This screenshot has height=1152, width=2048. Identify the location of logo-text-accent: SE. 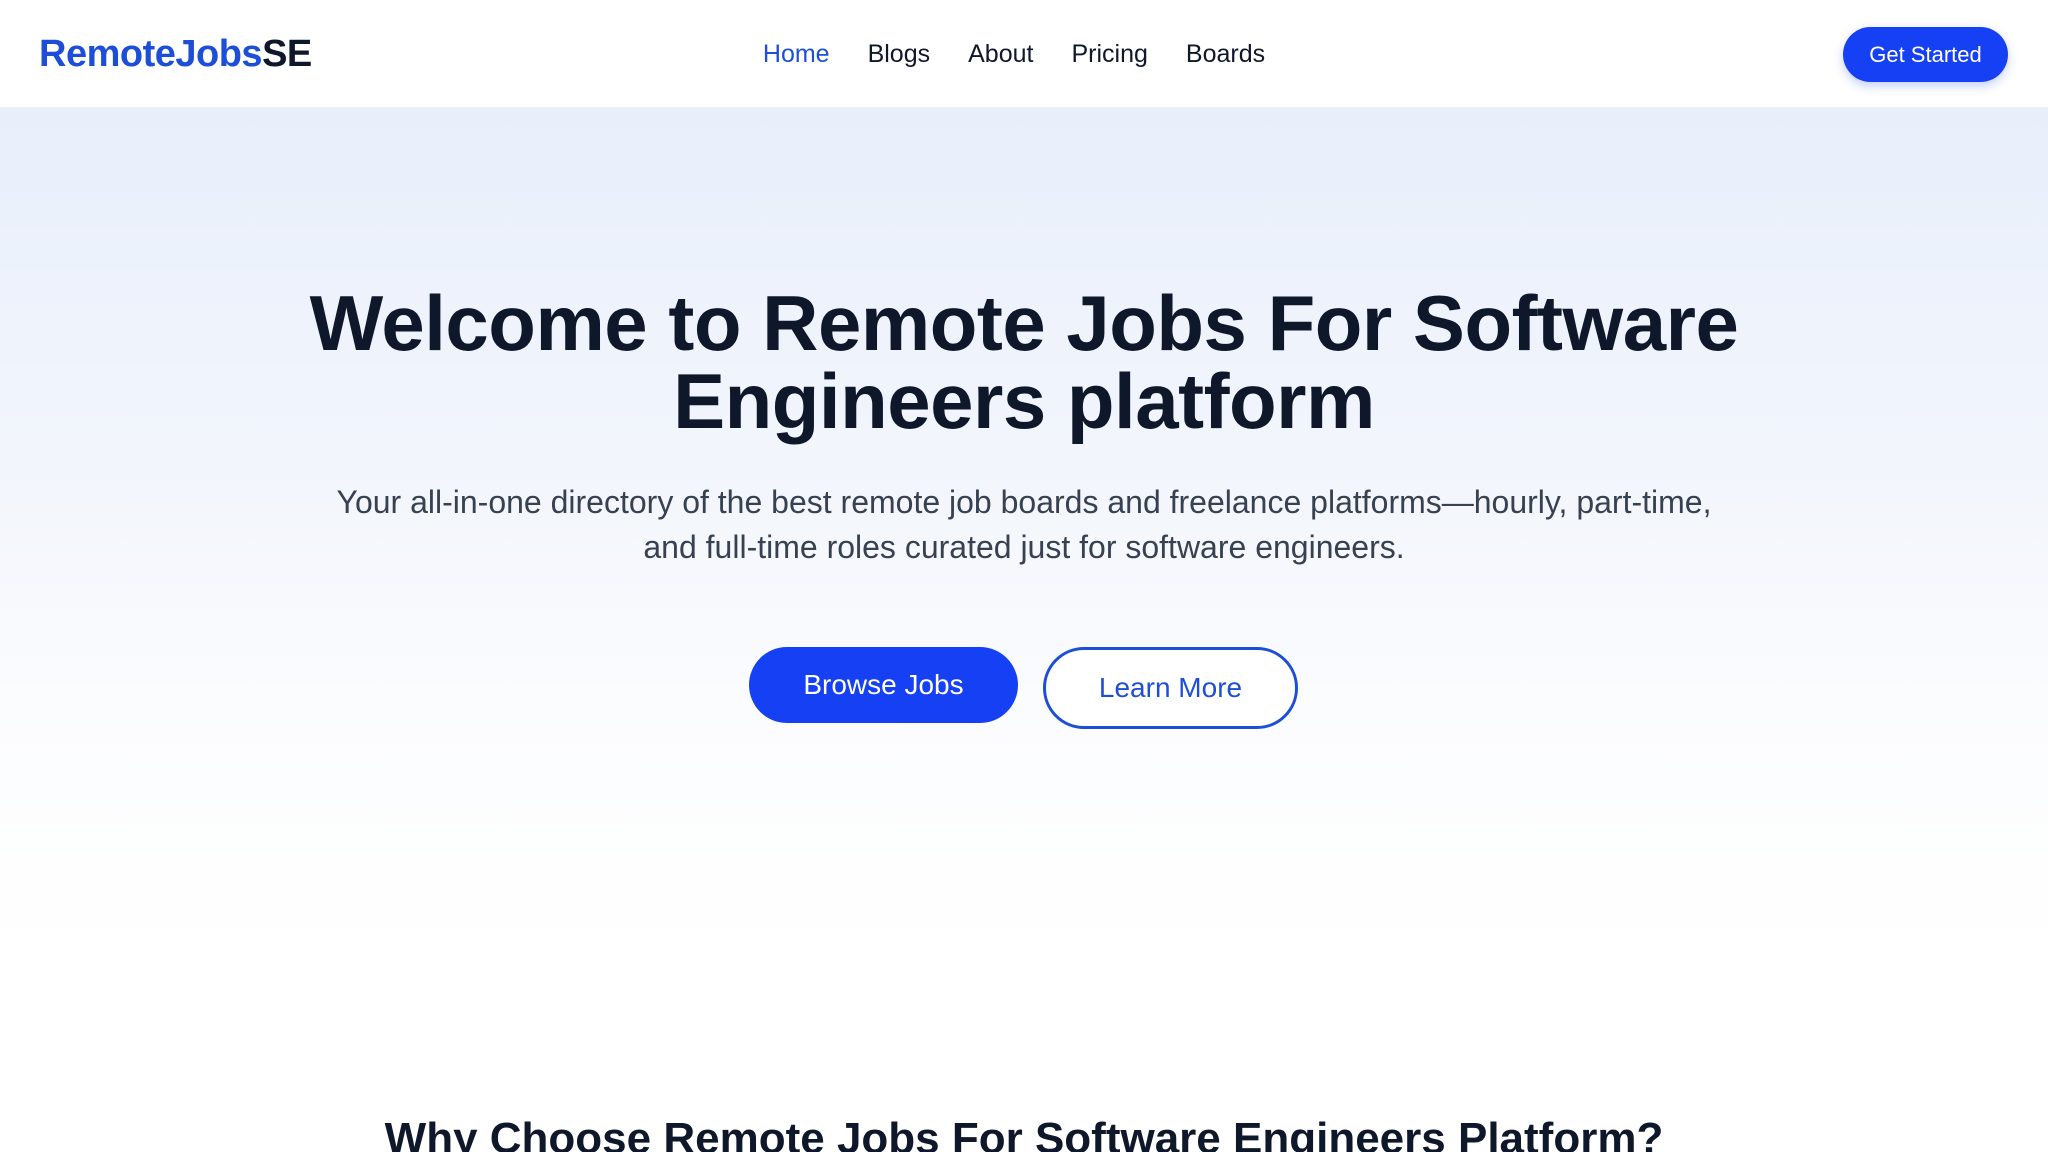
(287, 54).